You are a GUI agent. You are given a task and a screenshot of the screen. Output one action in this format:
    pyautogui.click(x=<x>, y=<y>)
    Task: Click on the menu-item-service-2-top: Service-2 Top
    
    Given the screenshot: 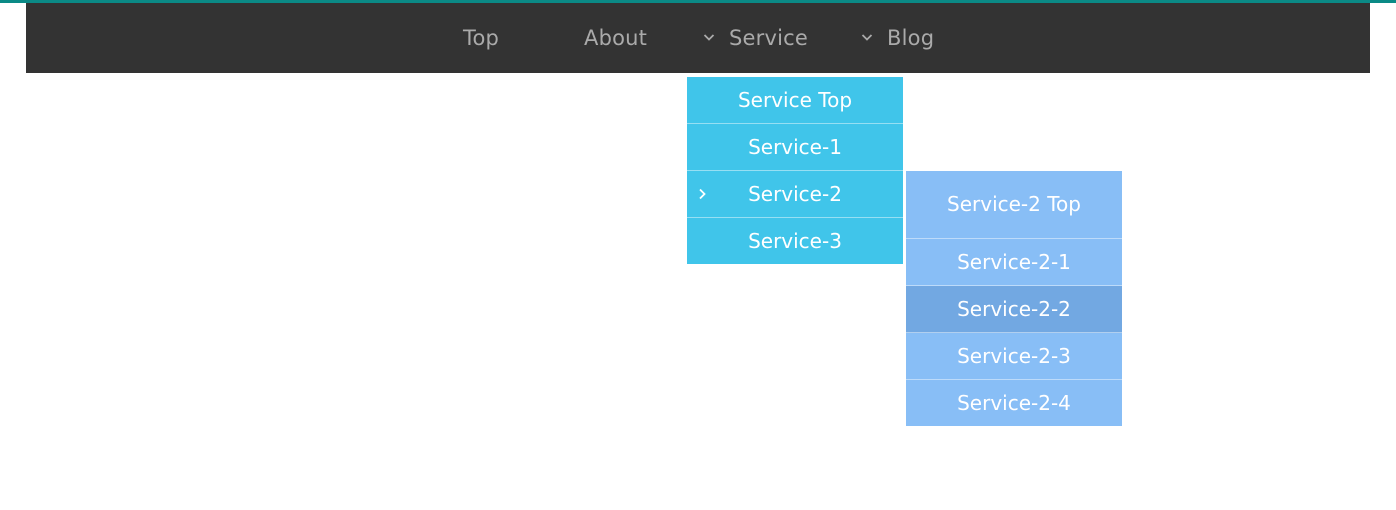 What is the action you would take?
    pyautogui.click(x=1014, y=205)
    